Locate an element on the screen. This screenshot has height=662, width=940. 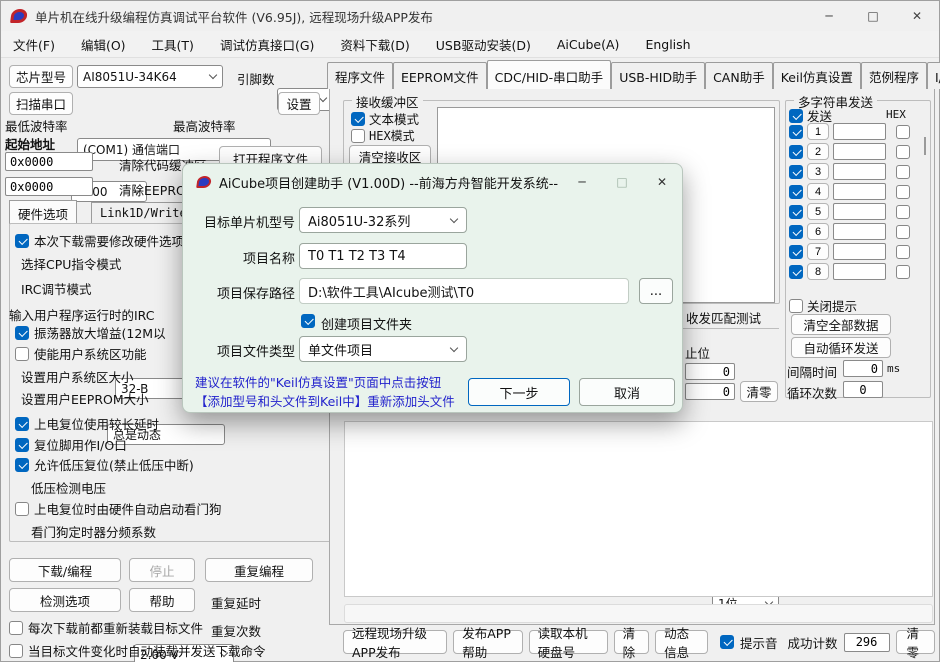
publish-app-button: 远程现场升级APP发布 is located at coordinates (395, 643).